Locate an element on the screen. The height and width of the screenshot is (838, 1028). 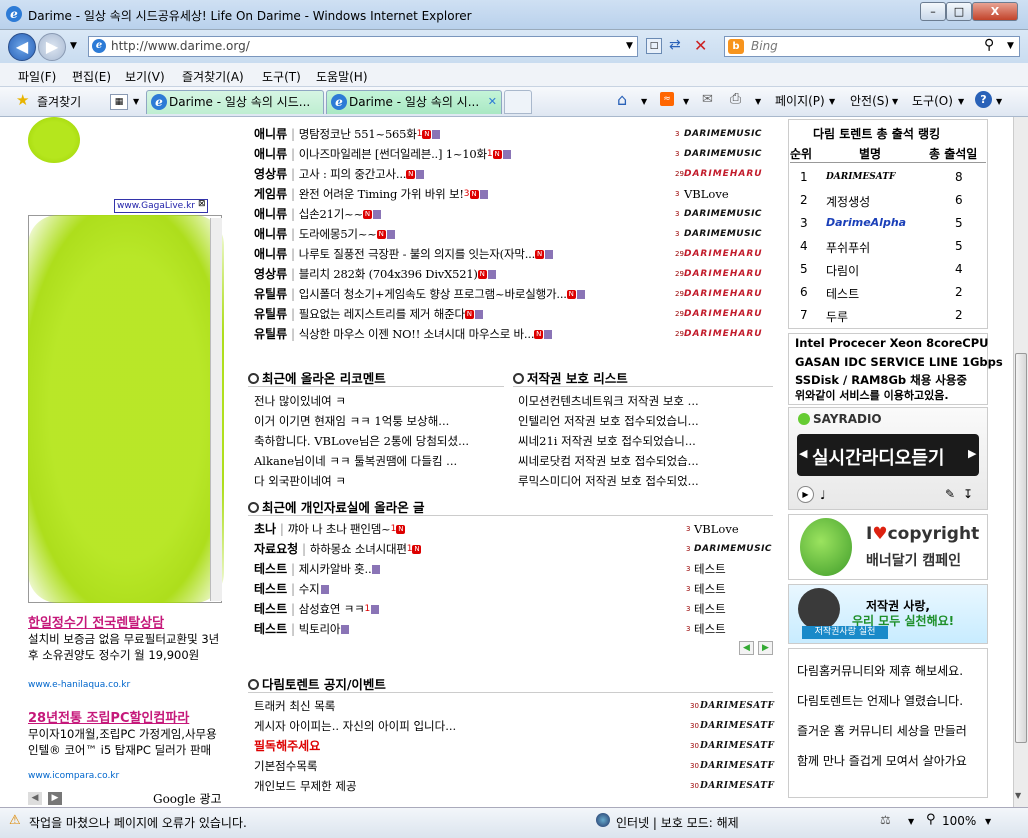
zoom-dropdown-icon: ▼ is located at coordinates (988, 821).